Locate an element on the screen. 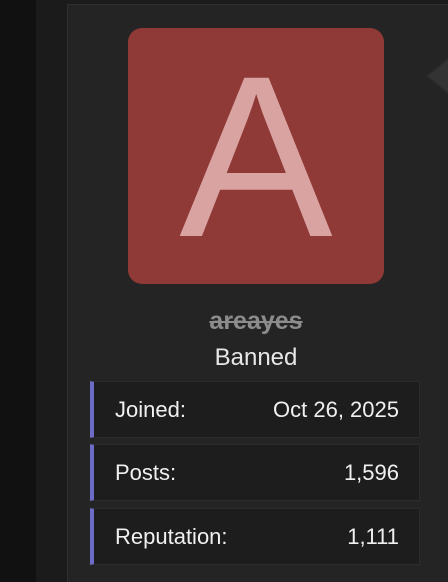 Image resolution: width=448 pixels, height=582 pixels. stat-value: 1,596 is located at coordinates (371, 473).